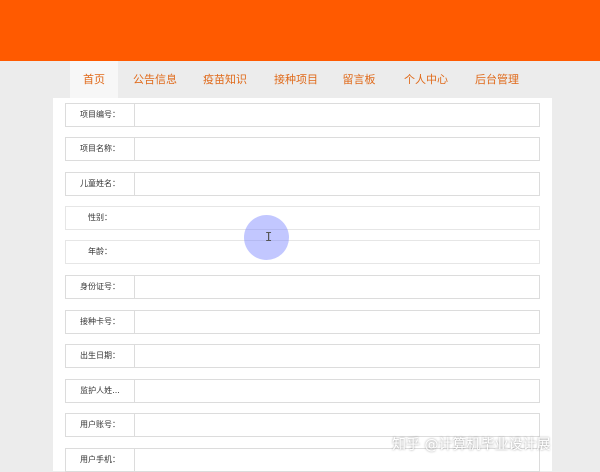 Image resolution: width=600 pixels, height=472 pixels. I want to click on label-birth-date: 出生日期：, so click(100, 356).